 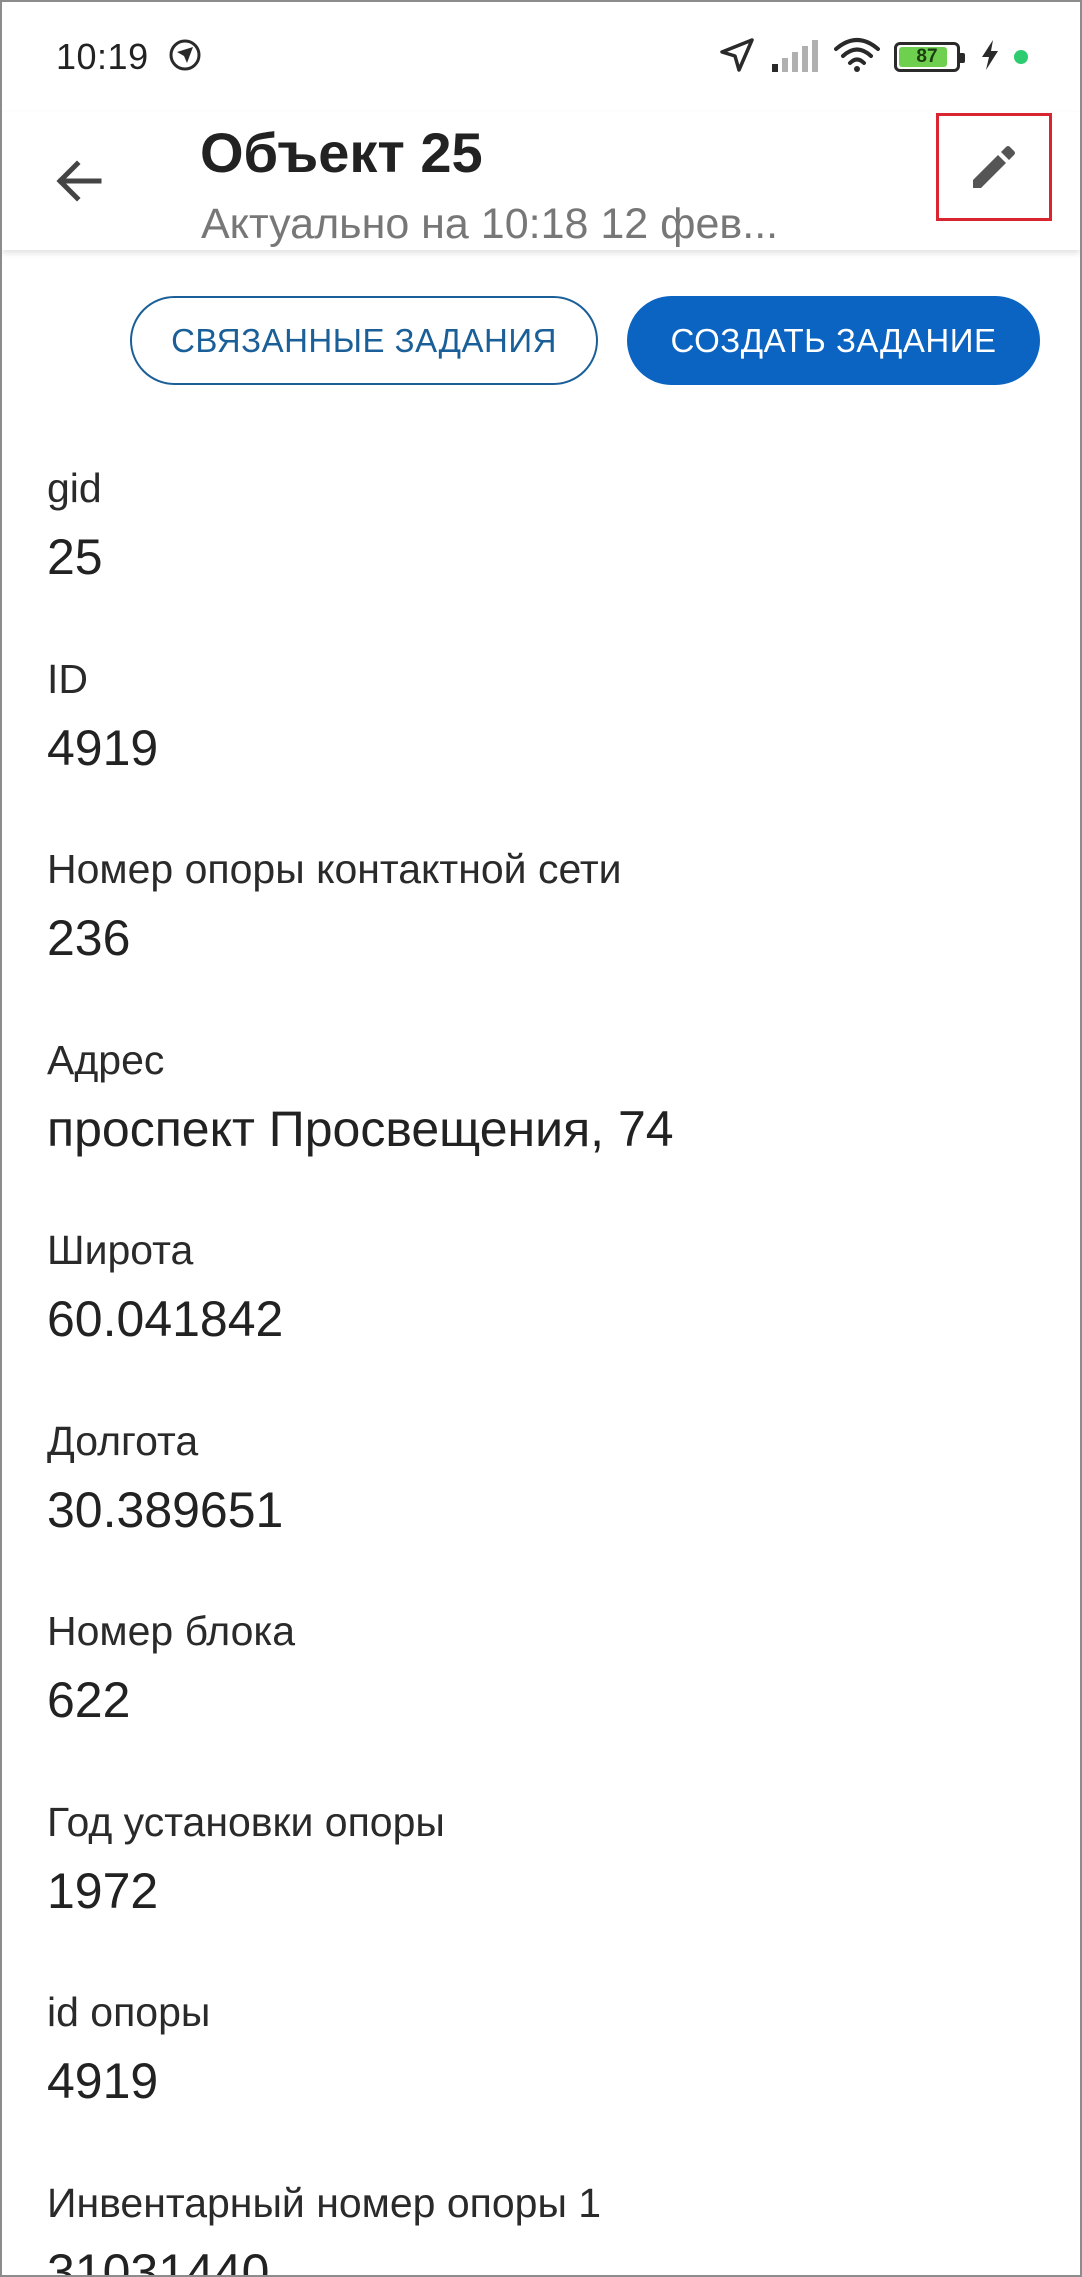 What do you see at coordinates (120, 1250) in the screenshot?
I see `field-label: Широта` at bounding box center [120, 1250].